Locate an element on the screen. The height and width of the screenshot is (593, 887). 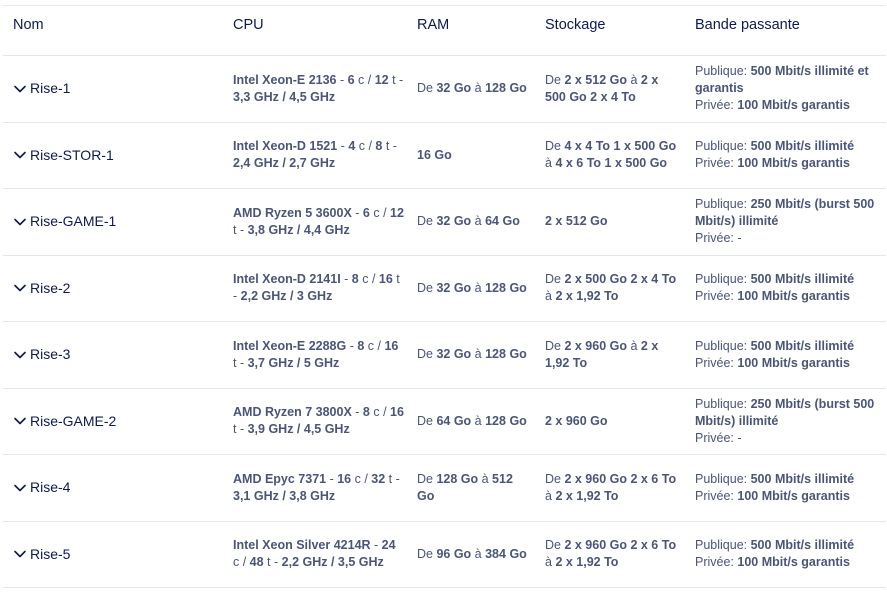
ram-max: 64 Go is located at coordinates (502, 221).